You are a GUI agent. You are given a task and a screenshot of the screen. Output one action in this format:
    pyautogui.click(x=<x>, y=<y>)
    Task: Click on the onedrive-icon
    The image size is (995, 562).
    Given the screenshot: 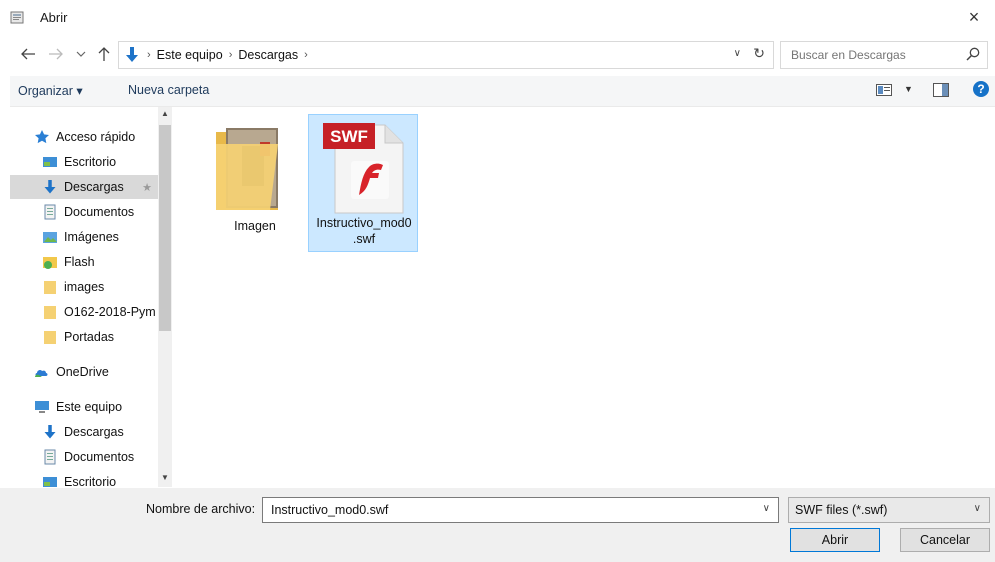 What is the action you would take?
    pyautogui.click(x=41, y=373)
    